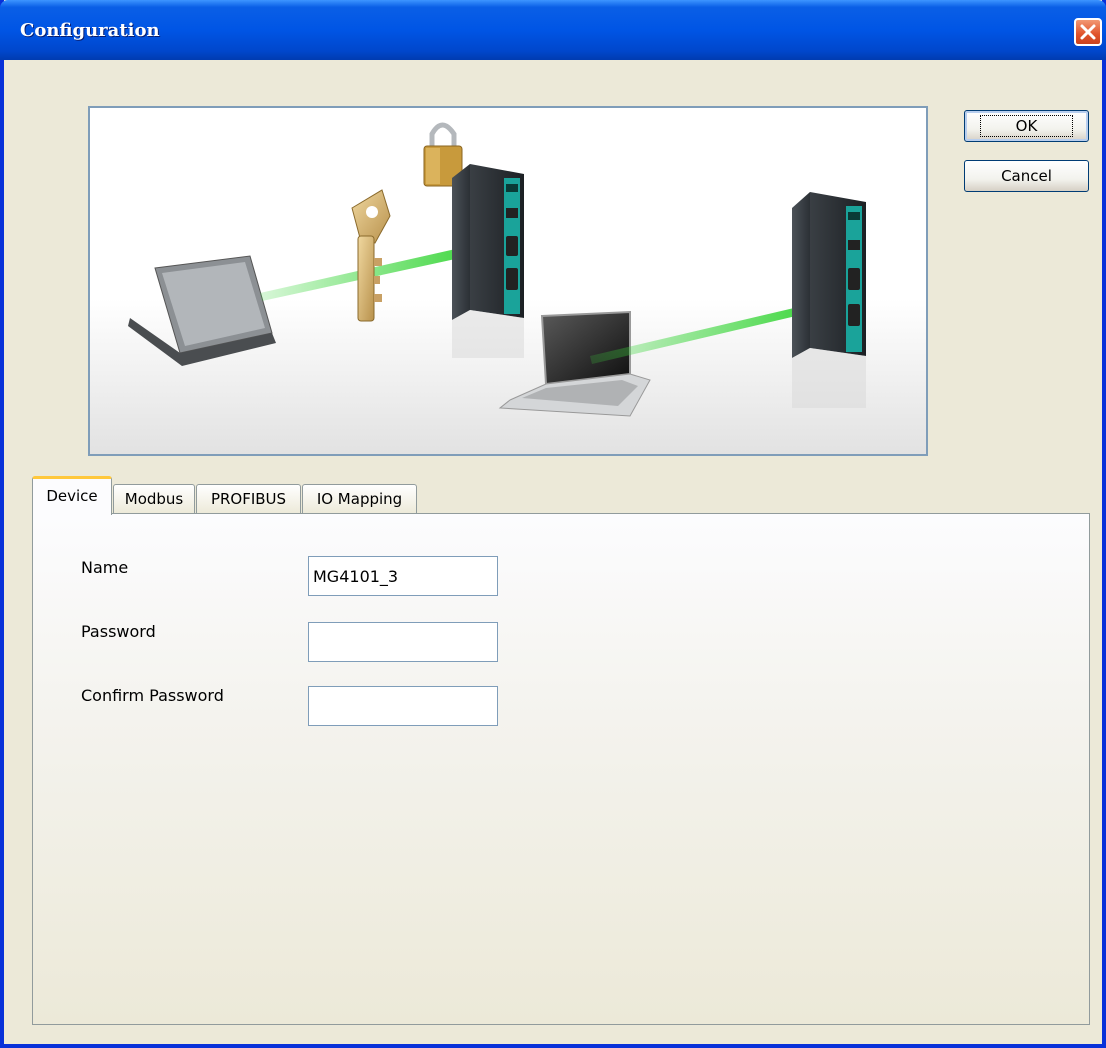  What do you see at coordinates (1026, 176) in the screenshot?
I see `cancel-button: Cancel` at bounding box center [1026, 176].